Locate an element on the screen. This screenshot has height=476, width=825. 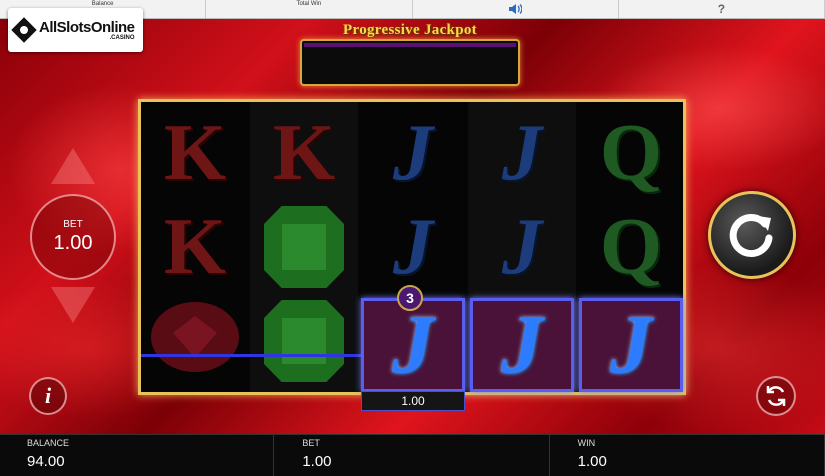
bet-value: 1.00 is located at coordinates (317, 461).